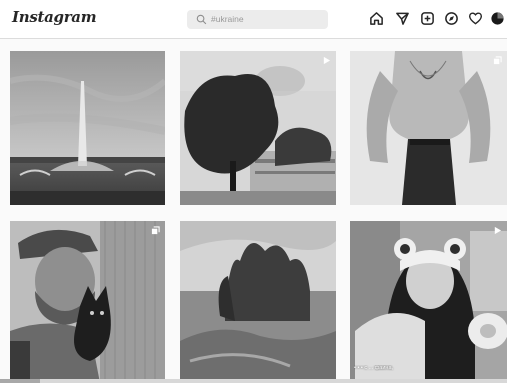 This screenshot has width=507, height=383. Describe the element at coordinates (376, 18) in the screenshot. I see `home-icon` at that location.